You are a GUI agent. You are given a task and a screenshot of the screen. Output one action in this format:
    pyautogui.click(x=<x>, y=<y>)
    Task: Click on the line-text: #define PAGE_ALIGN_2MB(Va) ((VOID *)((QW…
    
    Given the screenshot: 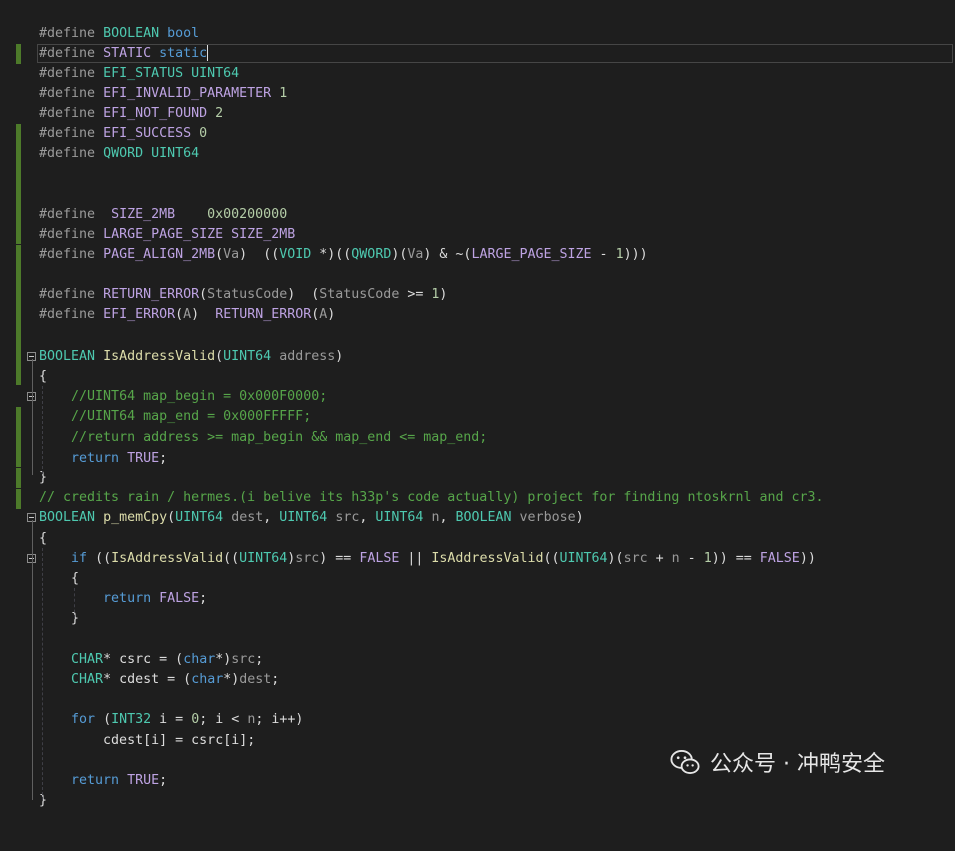 What is the action you would take?
    pyautogui.click(x=343, y=254)
    